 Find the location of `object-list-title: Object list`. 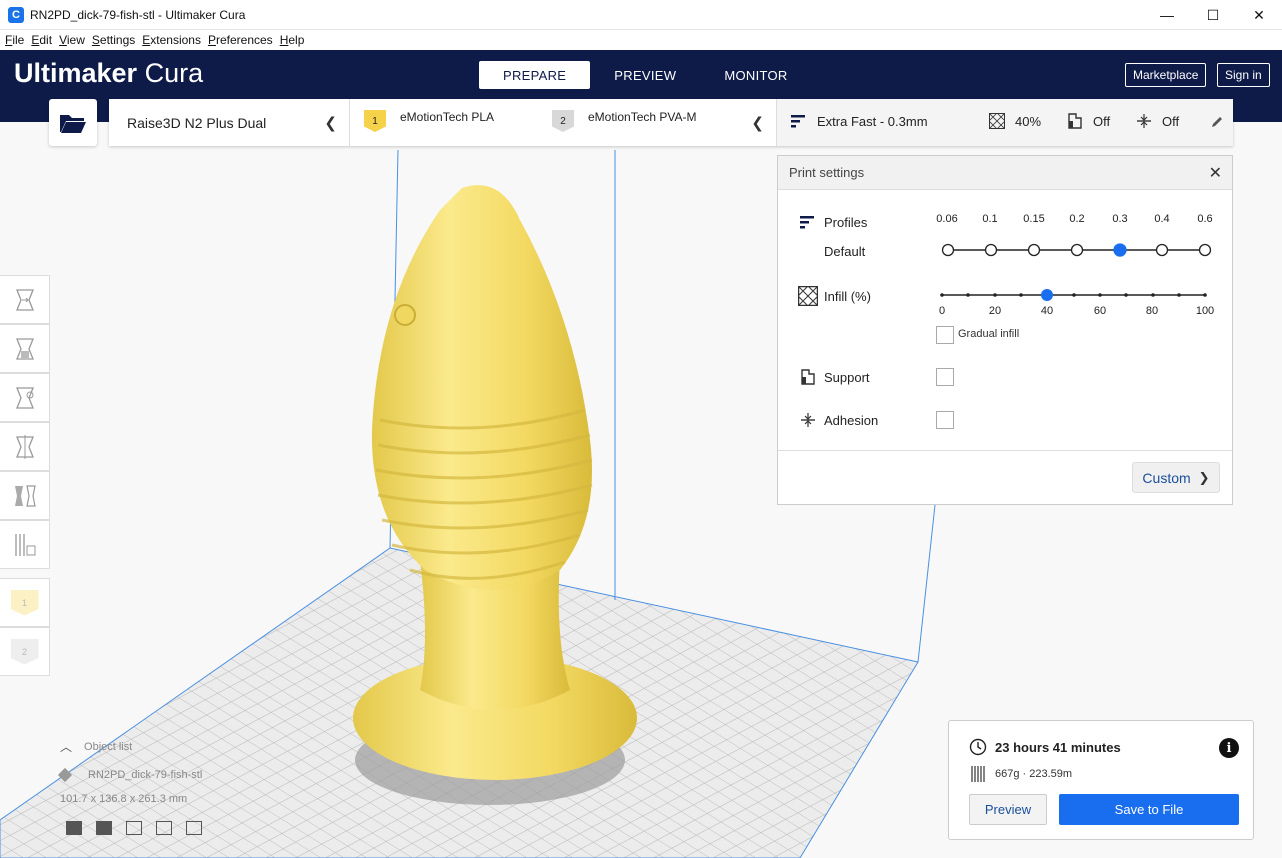

object-list-title: Object list is located at coordinates (108, 746).